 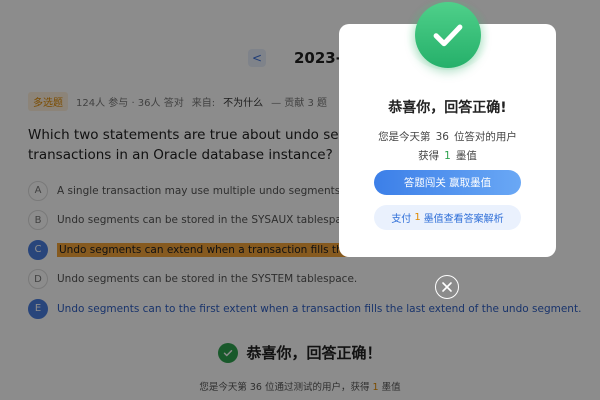 What do you see at coordinates (404, 137) in the screenshot?
I see `rank-prefix: 您是今天第` at bounding box center [404, 137].